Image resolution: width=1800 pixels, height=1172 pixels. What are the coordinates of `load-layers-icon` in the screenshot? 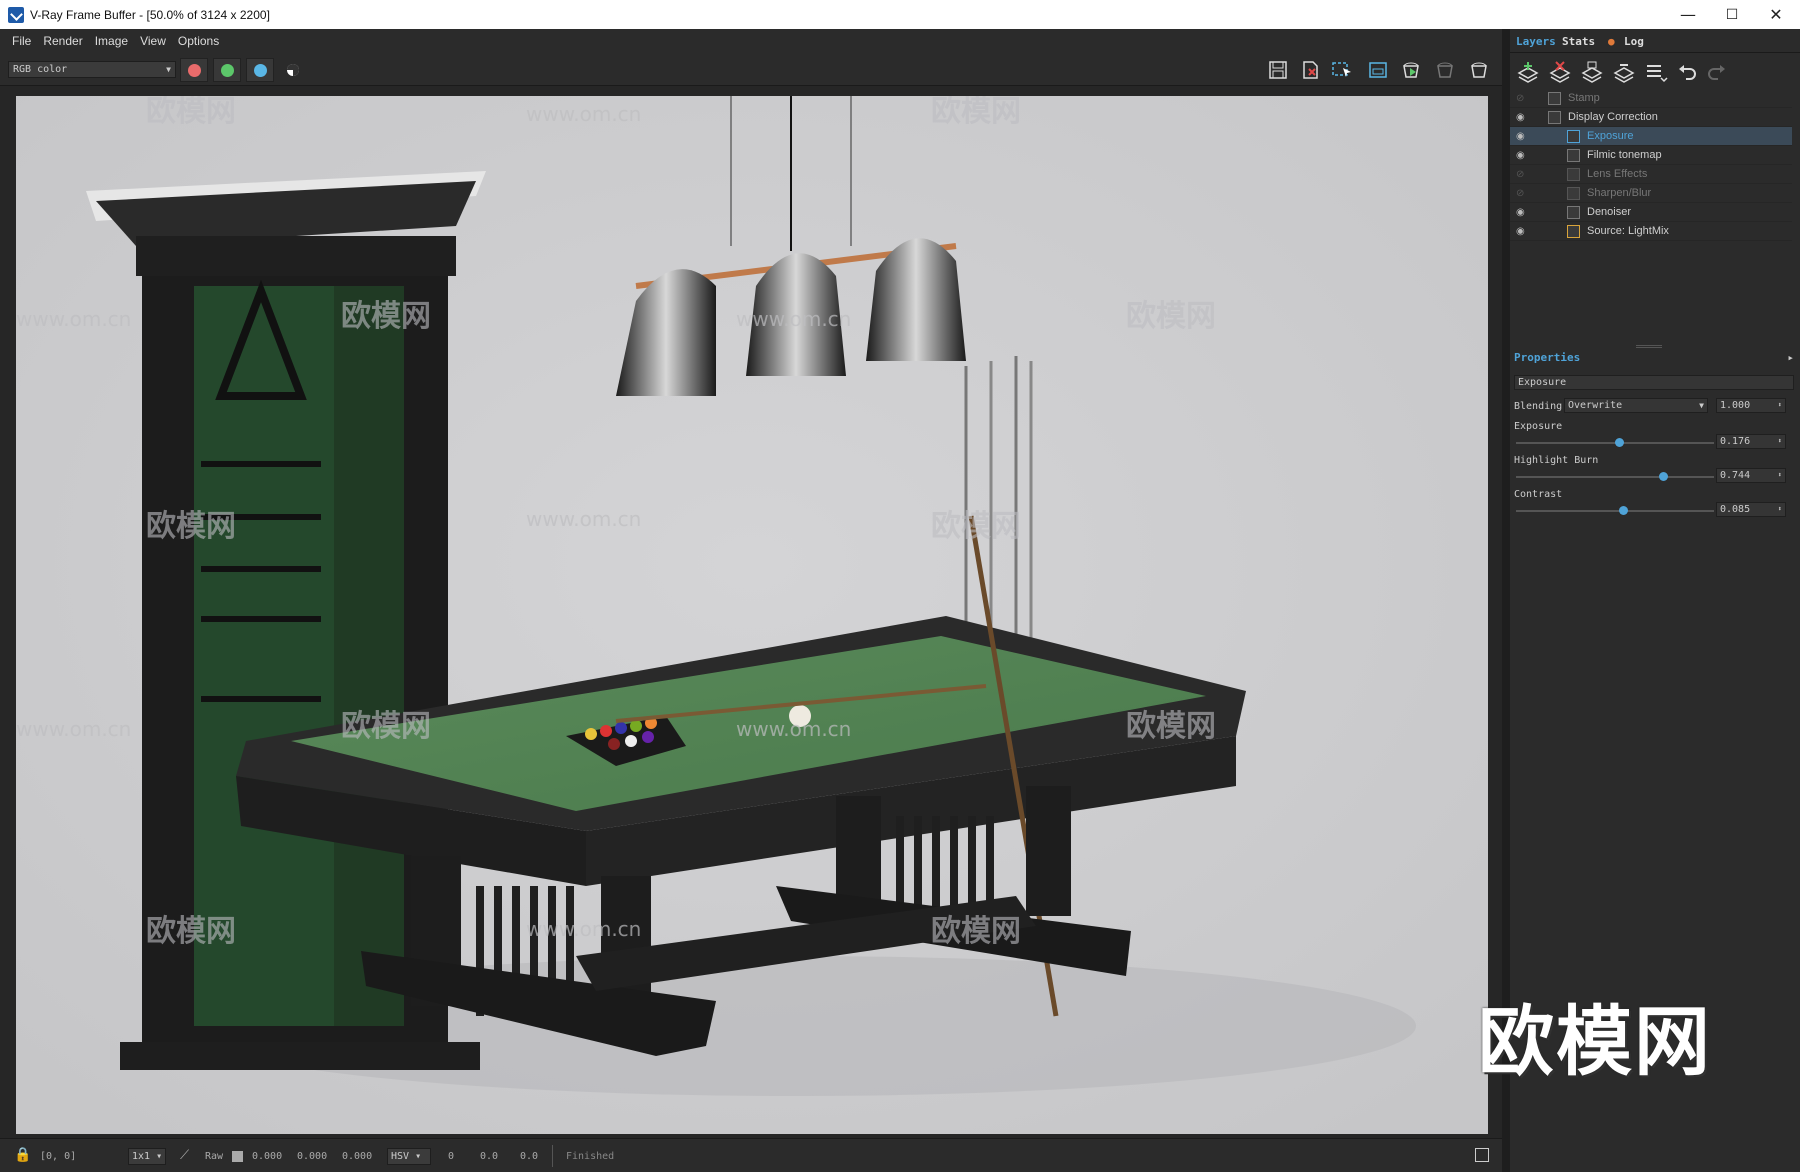 It's located at (1624, 72).